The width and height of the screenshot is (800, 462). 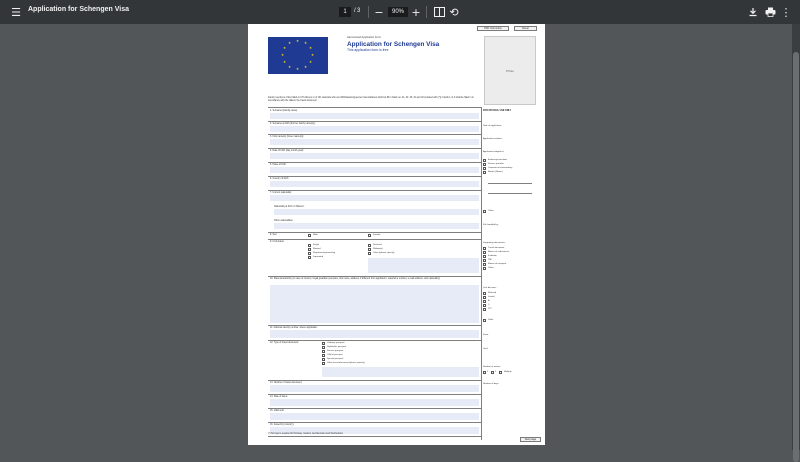 I want to click on sex-female-checkbox, so click(x=369, y=235).